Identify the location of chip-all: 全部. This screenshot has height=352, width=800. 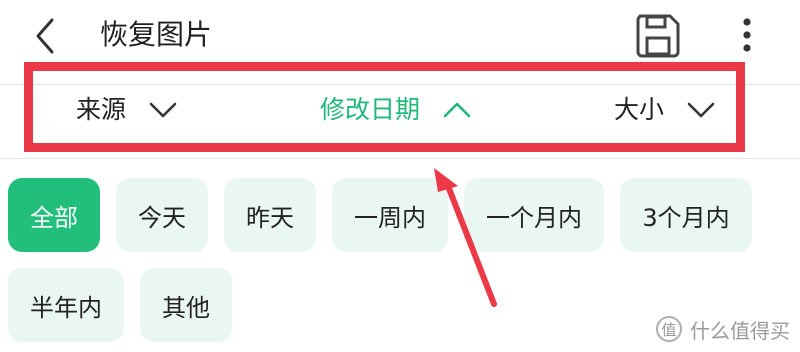
(54, 215).